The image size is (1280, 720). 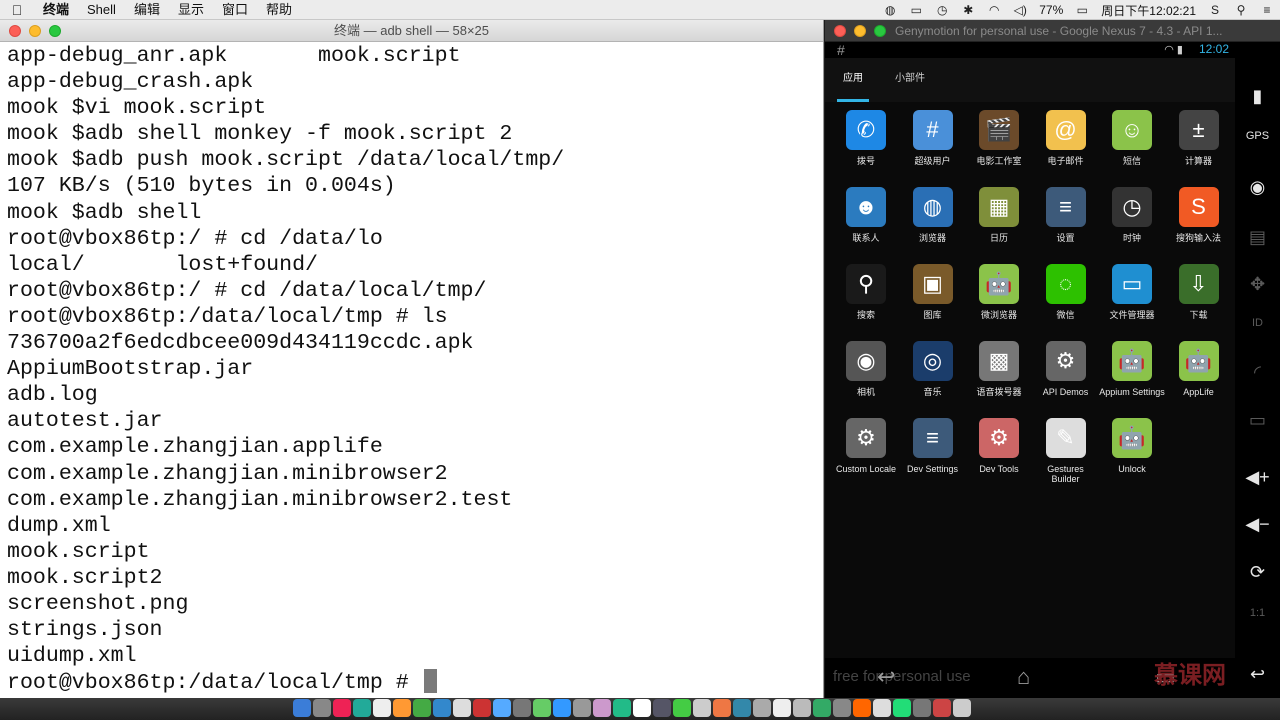 What do you see at coordinates (1066, 215) in the screenshot?
I see `app-settings: ≡ 设置` at bounding box center [1066, 215].